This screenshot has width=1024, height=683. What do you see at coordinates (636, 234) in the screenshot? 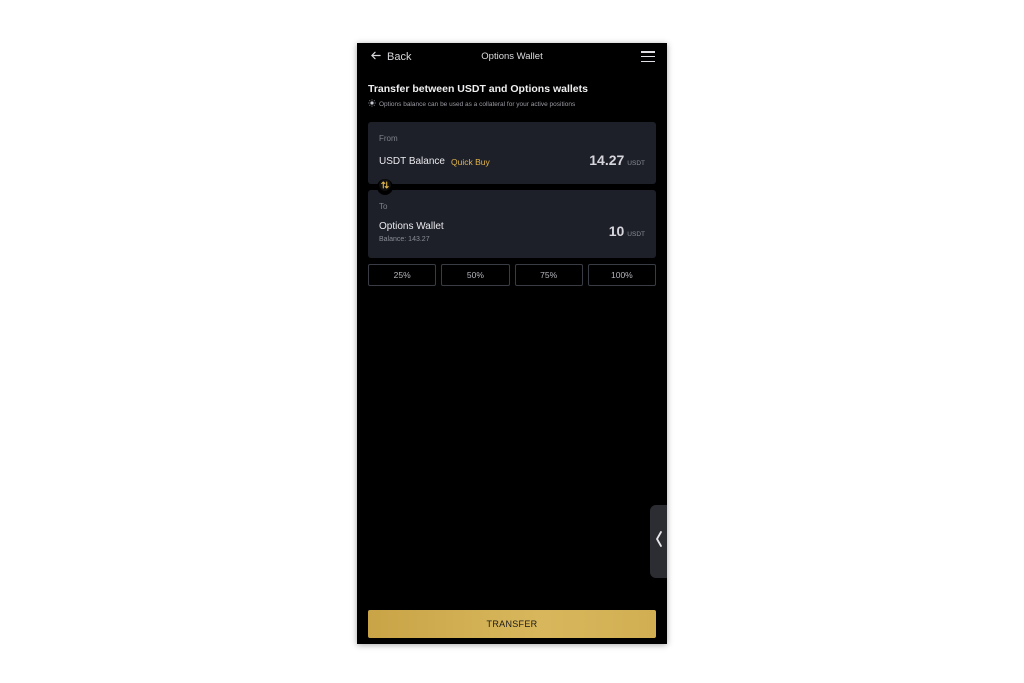
I see `to-amount-unit: USDT` at bounding box center [636, 234].